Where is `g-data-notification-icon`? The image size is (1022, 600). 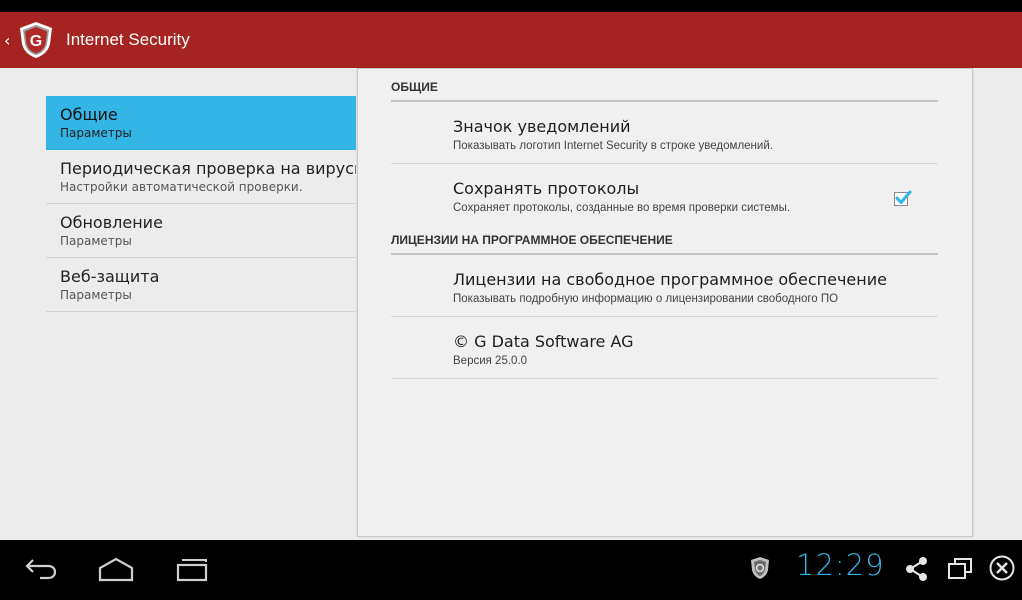 g-data-notification-icon is located at coordinates (760, 568).